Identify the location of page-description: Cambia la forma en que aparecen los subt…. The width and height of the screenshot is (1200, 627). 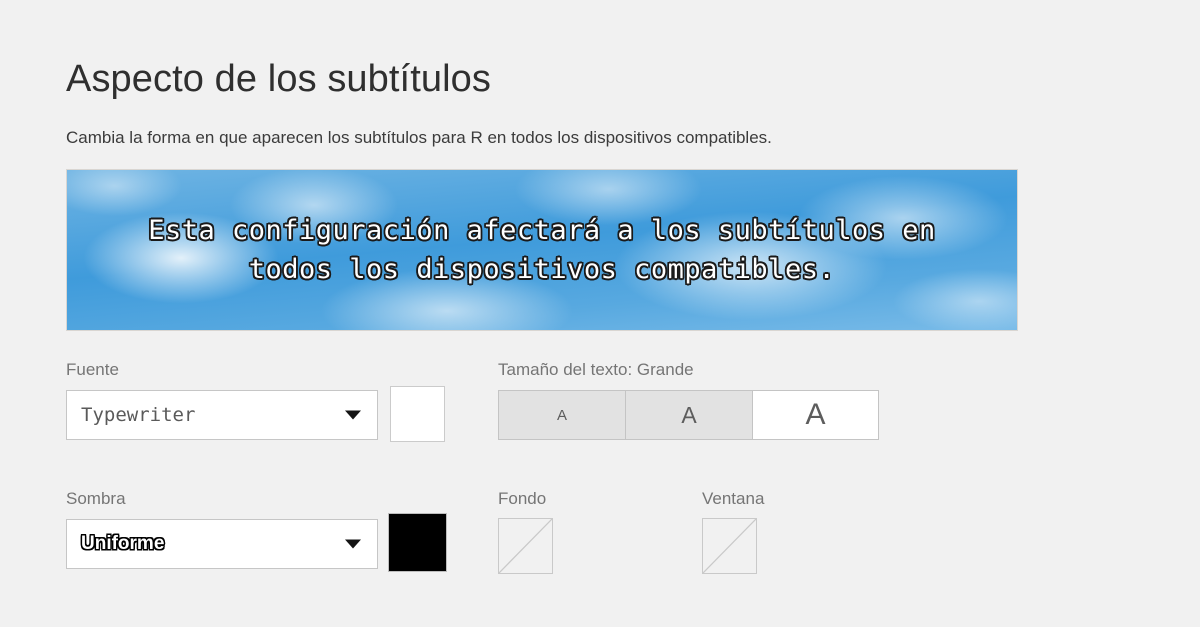
(419, 137).